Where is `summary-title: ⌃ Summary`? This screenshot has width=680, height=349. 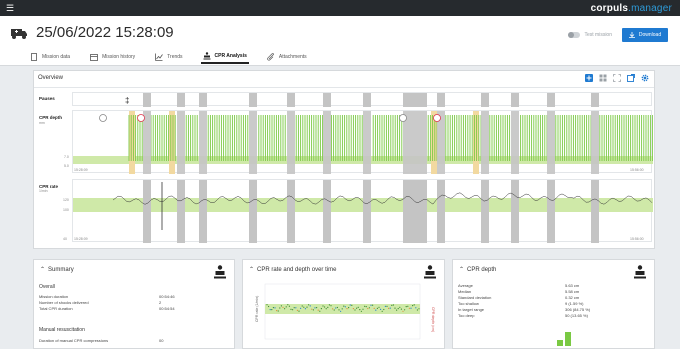
summary-title: ⌃ Summary is located at coordinates (57, 270).